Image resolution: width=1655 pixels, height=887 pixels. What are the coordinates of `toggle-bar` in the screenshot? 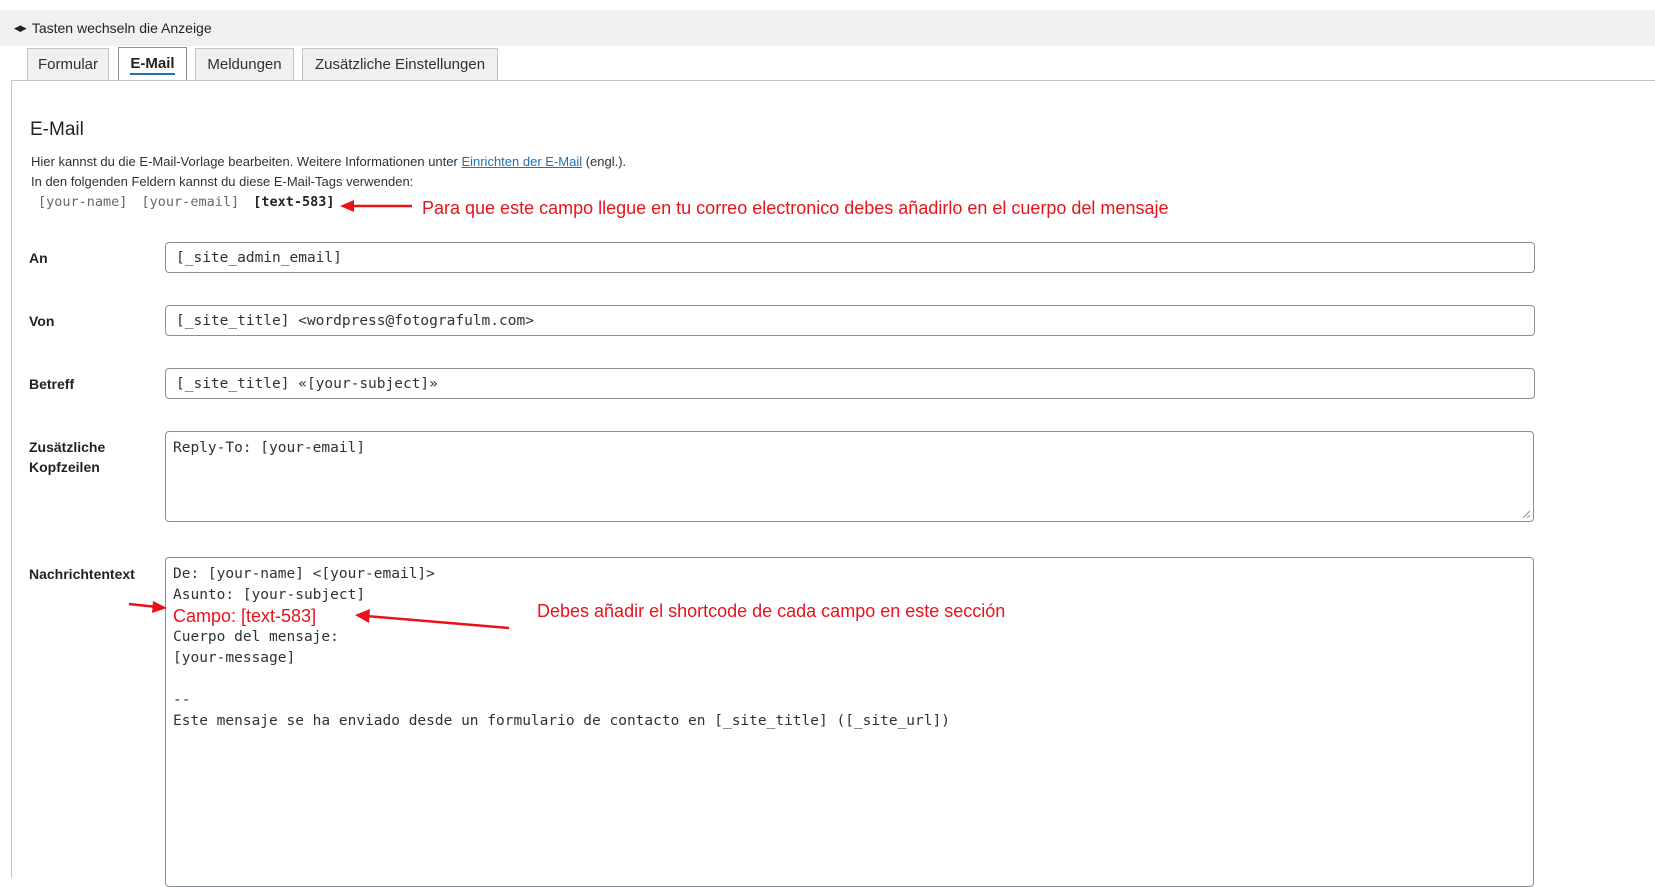 It's located at (827, 28).